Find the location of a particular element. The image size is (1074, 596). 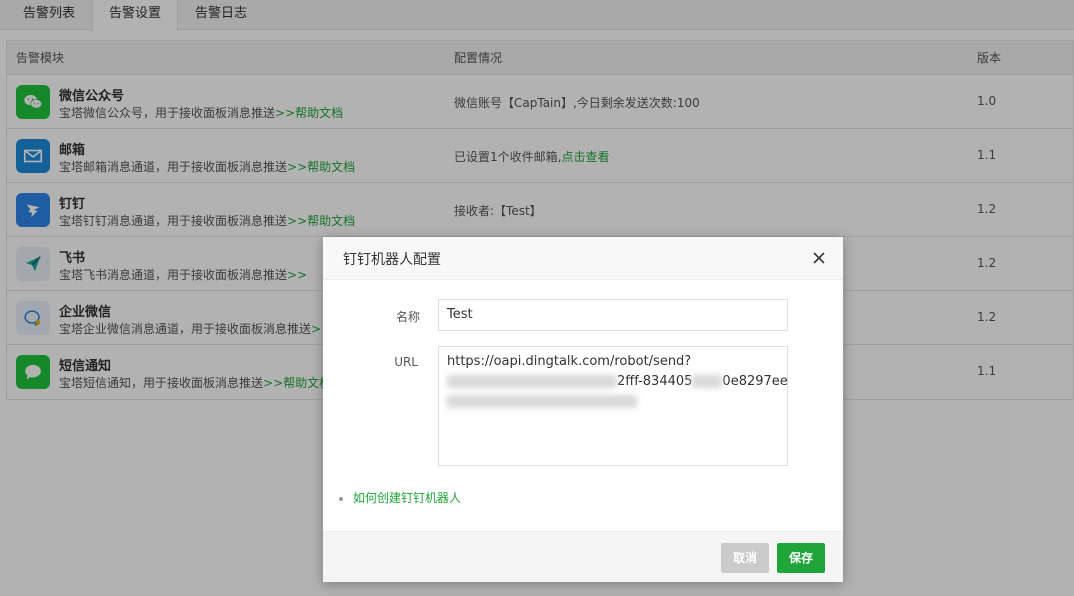

dialog-header: 钉钉机器人配置 is located at coordinates (583, 258).